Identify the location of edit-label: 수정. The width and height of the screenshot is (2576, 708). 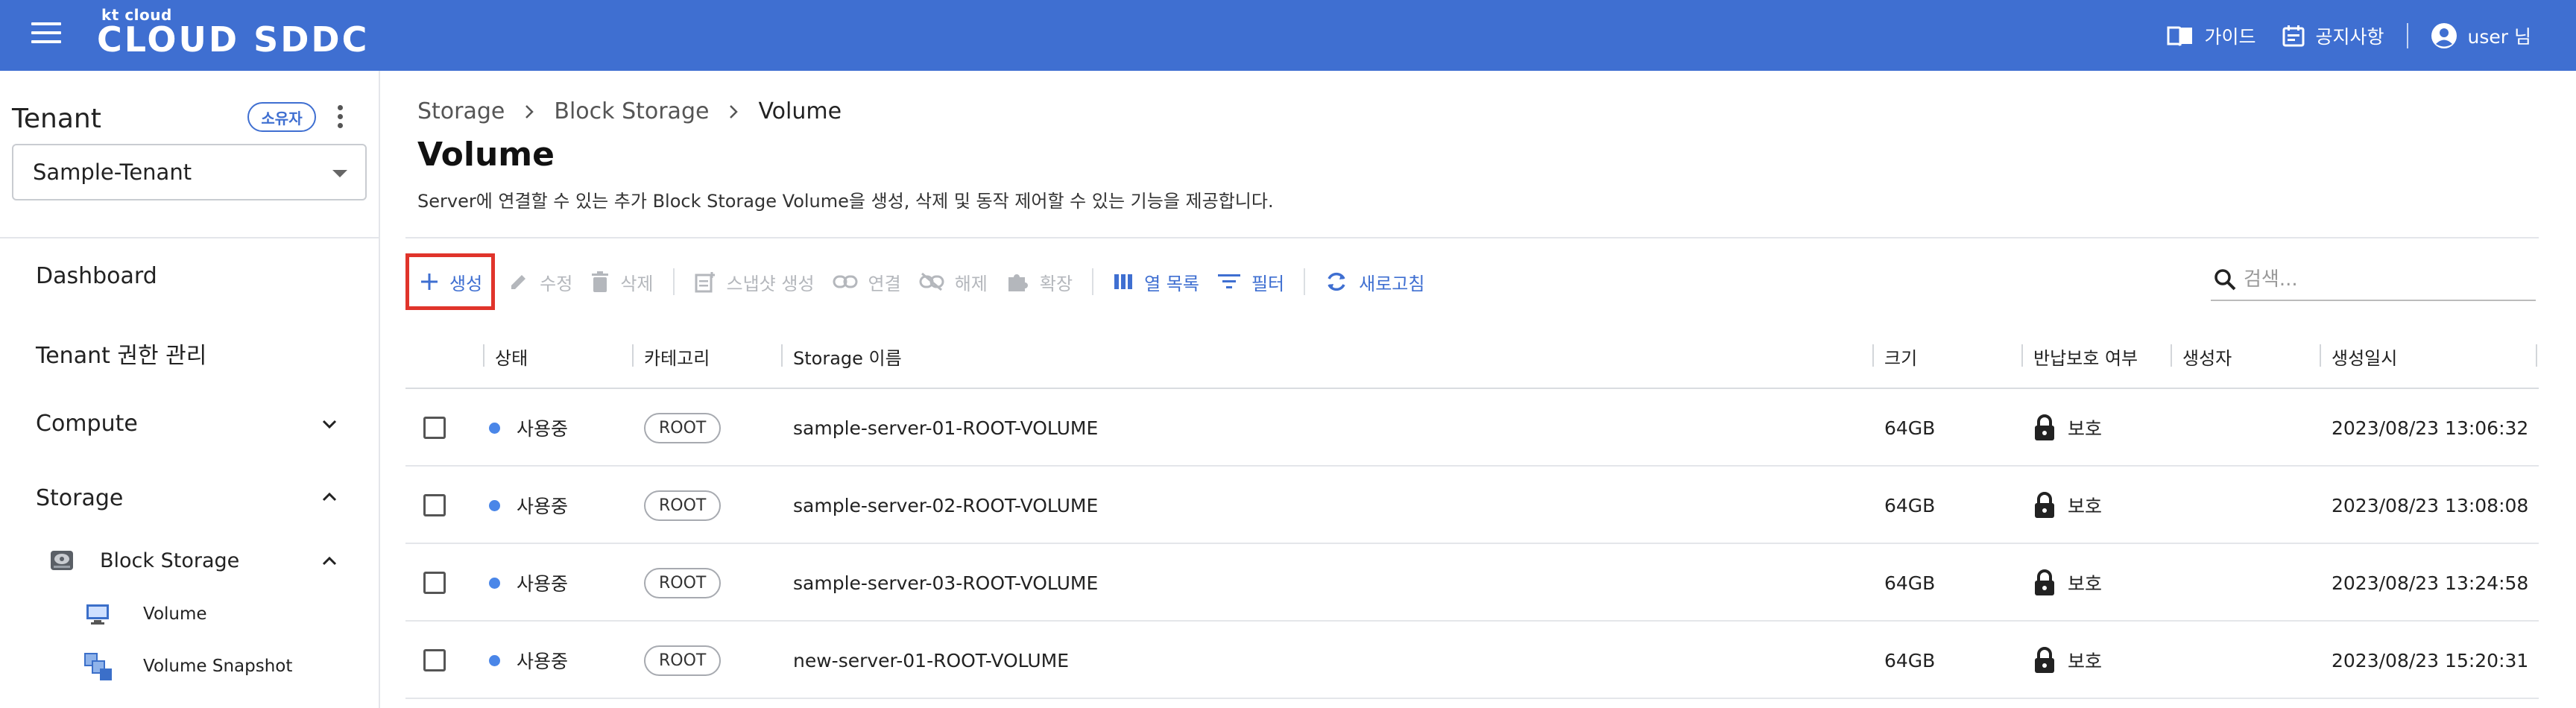
(556, 283).